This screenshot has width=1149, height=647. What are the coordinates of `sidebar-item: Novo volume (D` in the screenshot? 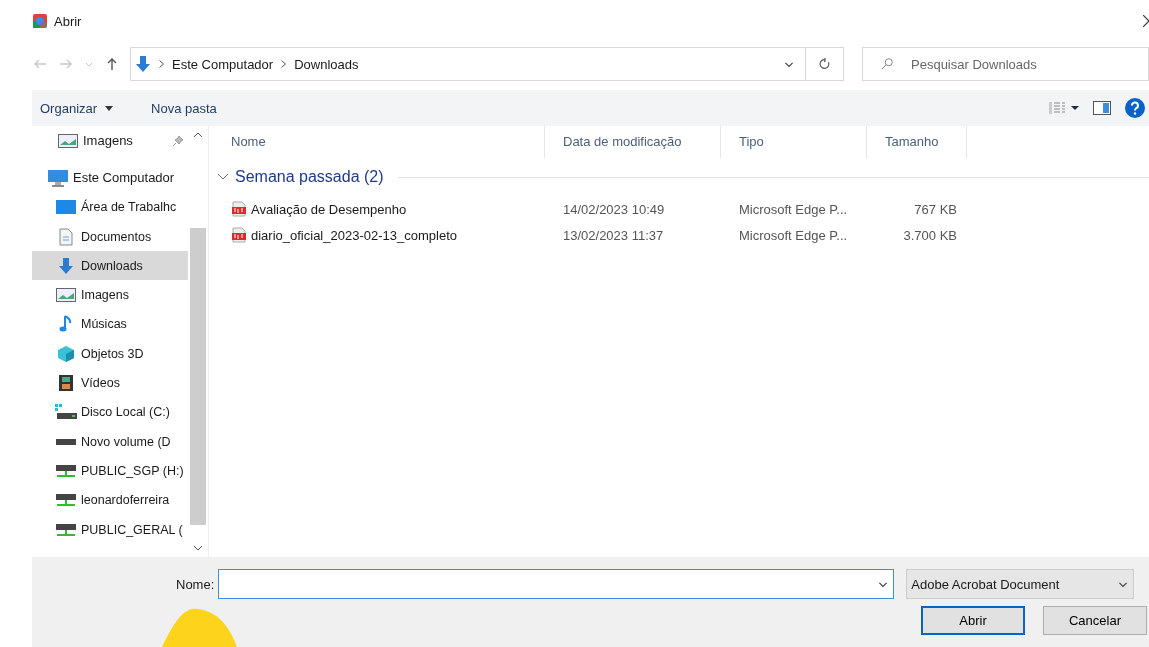 It's located at (110, 441).